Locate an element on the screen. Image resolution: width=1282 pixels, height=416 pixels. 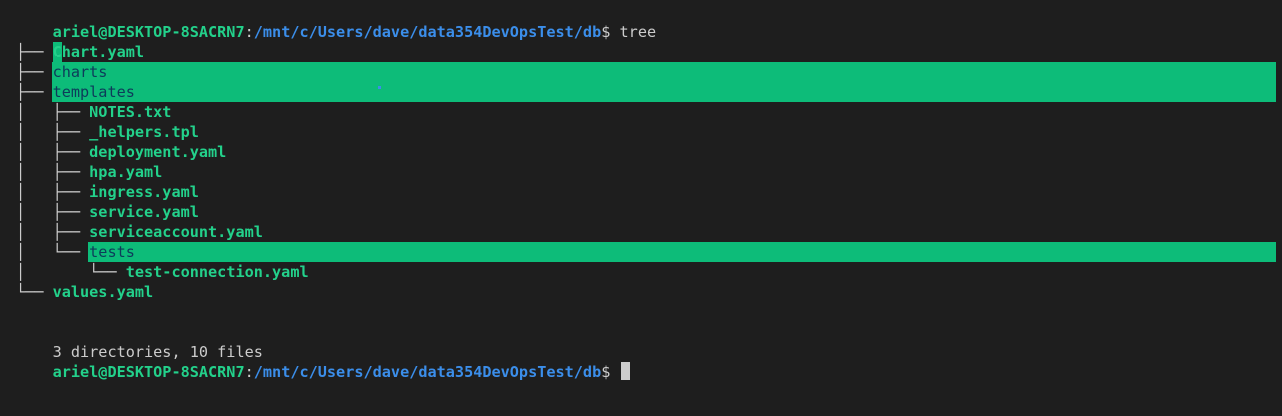
tree-entry: │ ├── _helpers.tpl is located at coordinates (107, 132).